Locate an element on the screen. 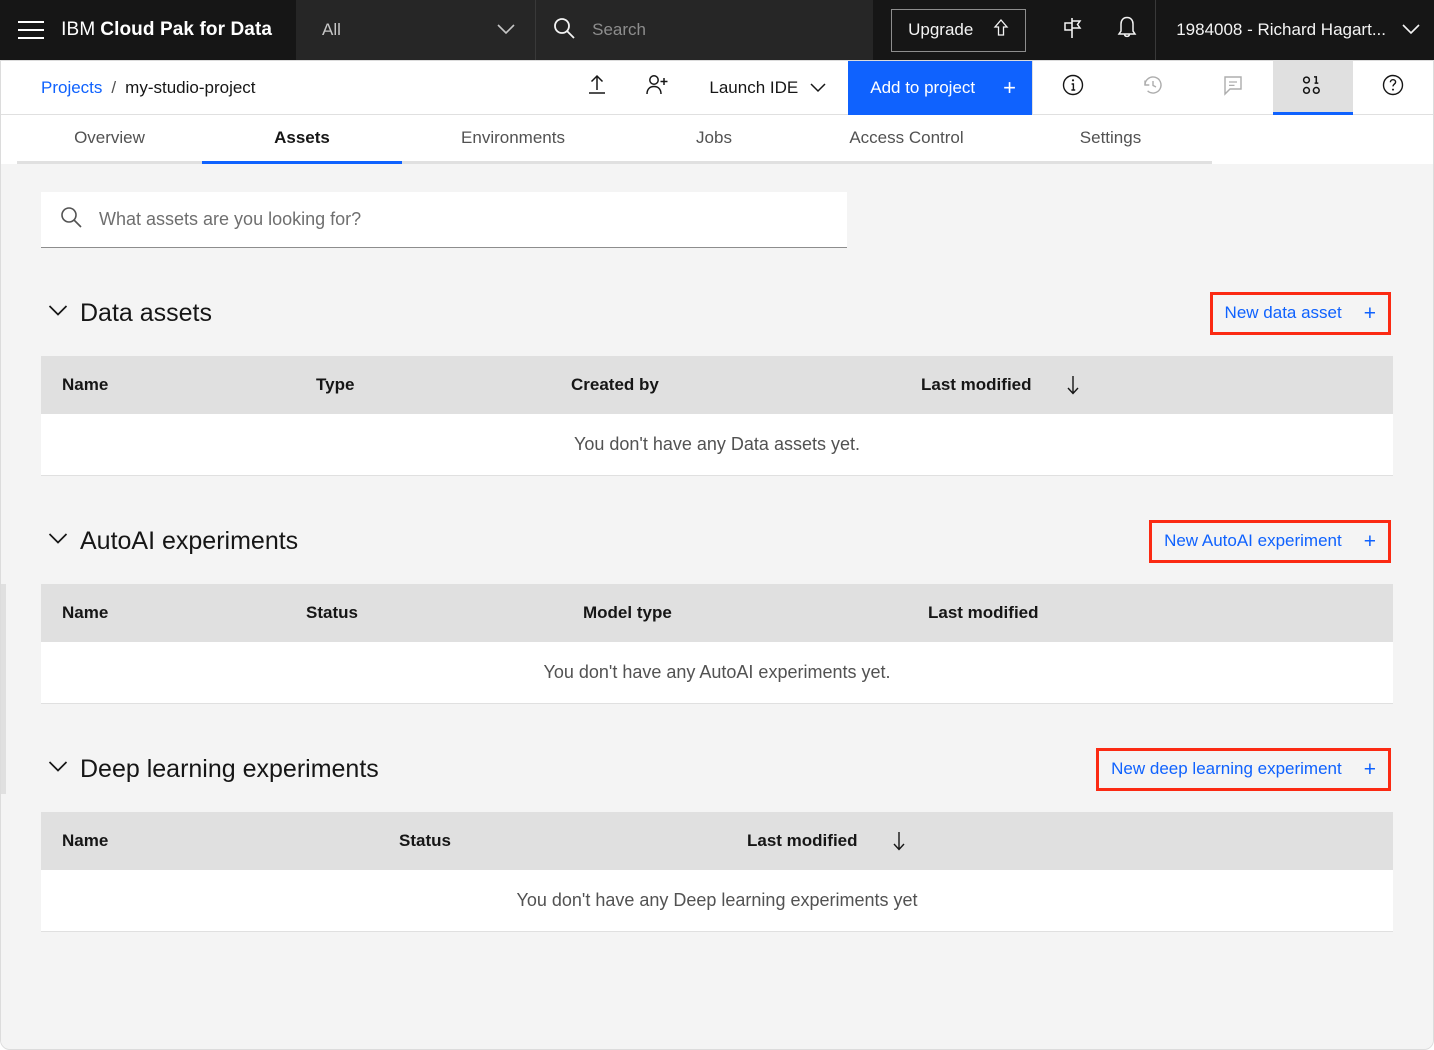 Image resolution: width=1434 pixels, height=1050 pixels. tabs-tail is located at coordinates (1322, 139).